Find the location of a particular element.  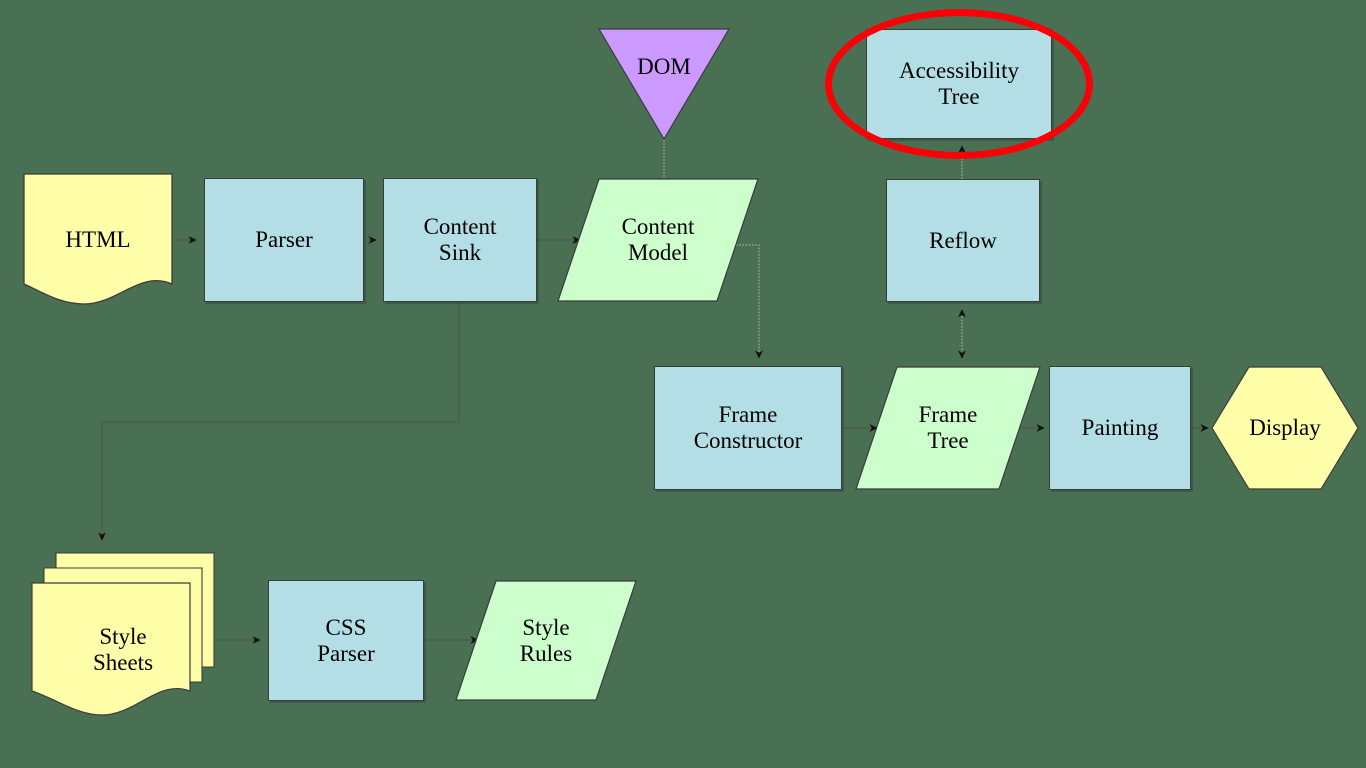

triangle-down-shape-icon is located at coordinates (664, 84).